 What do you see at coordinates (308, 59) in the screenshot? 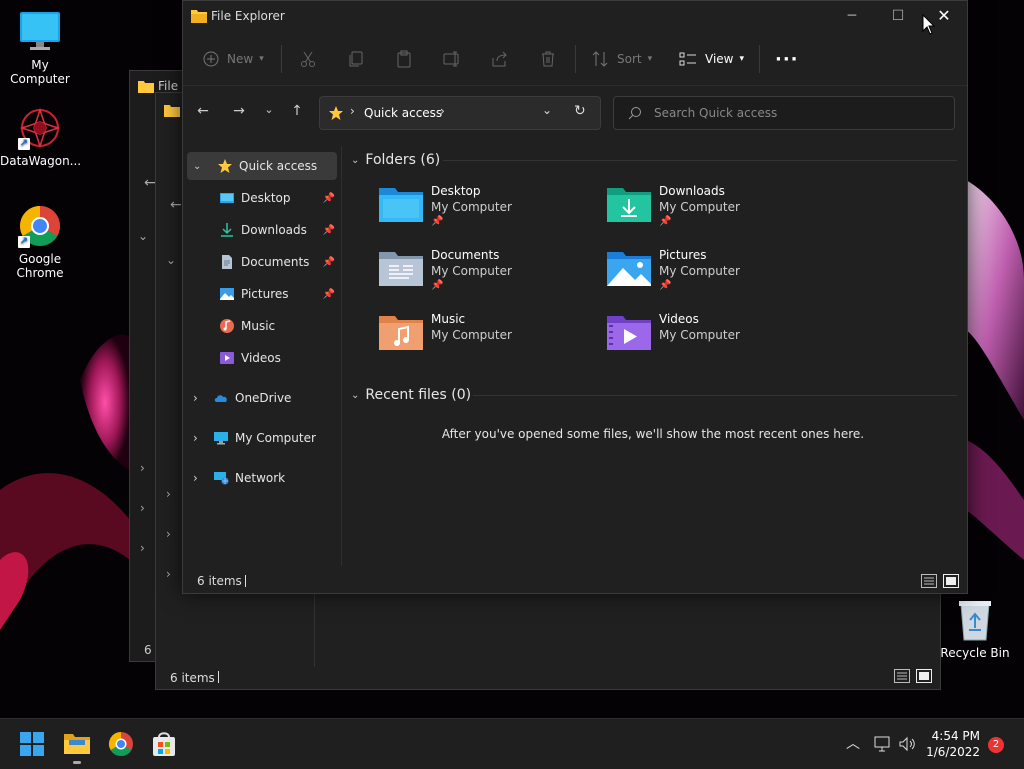
I see `cut-button` at bounding box center [308, 59].